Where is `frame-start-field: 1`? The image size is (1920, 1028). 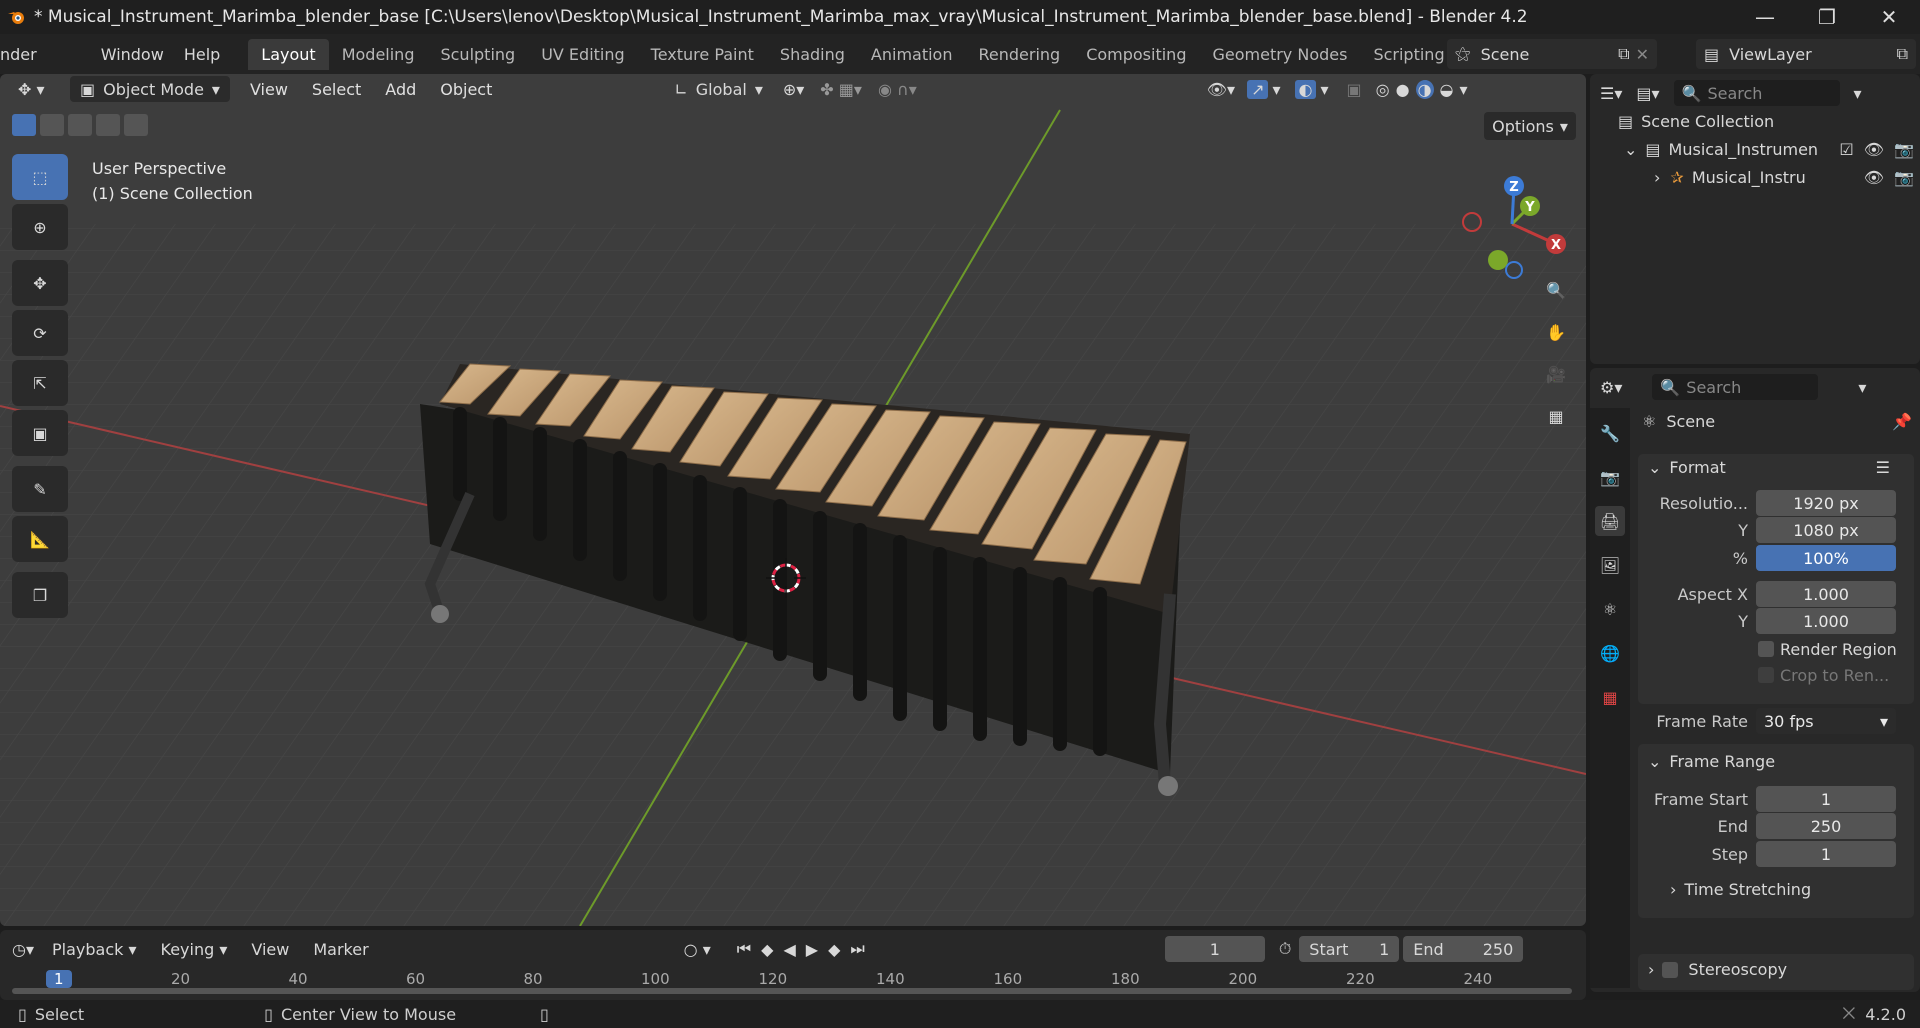
frame-start-field: 1 is located at coordinates (1826, 799).